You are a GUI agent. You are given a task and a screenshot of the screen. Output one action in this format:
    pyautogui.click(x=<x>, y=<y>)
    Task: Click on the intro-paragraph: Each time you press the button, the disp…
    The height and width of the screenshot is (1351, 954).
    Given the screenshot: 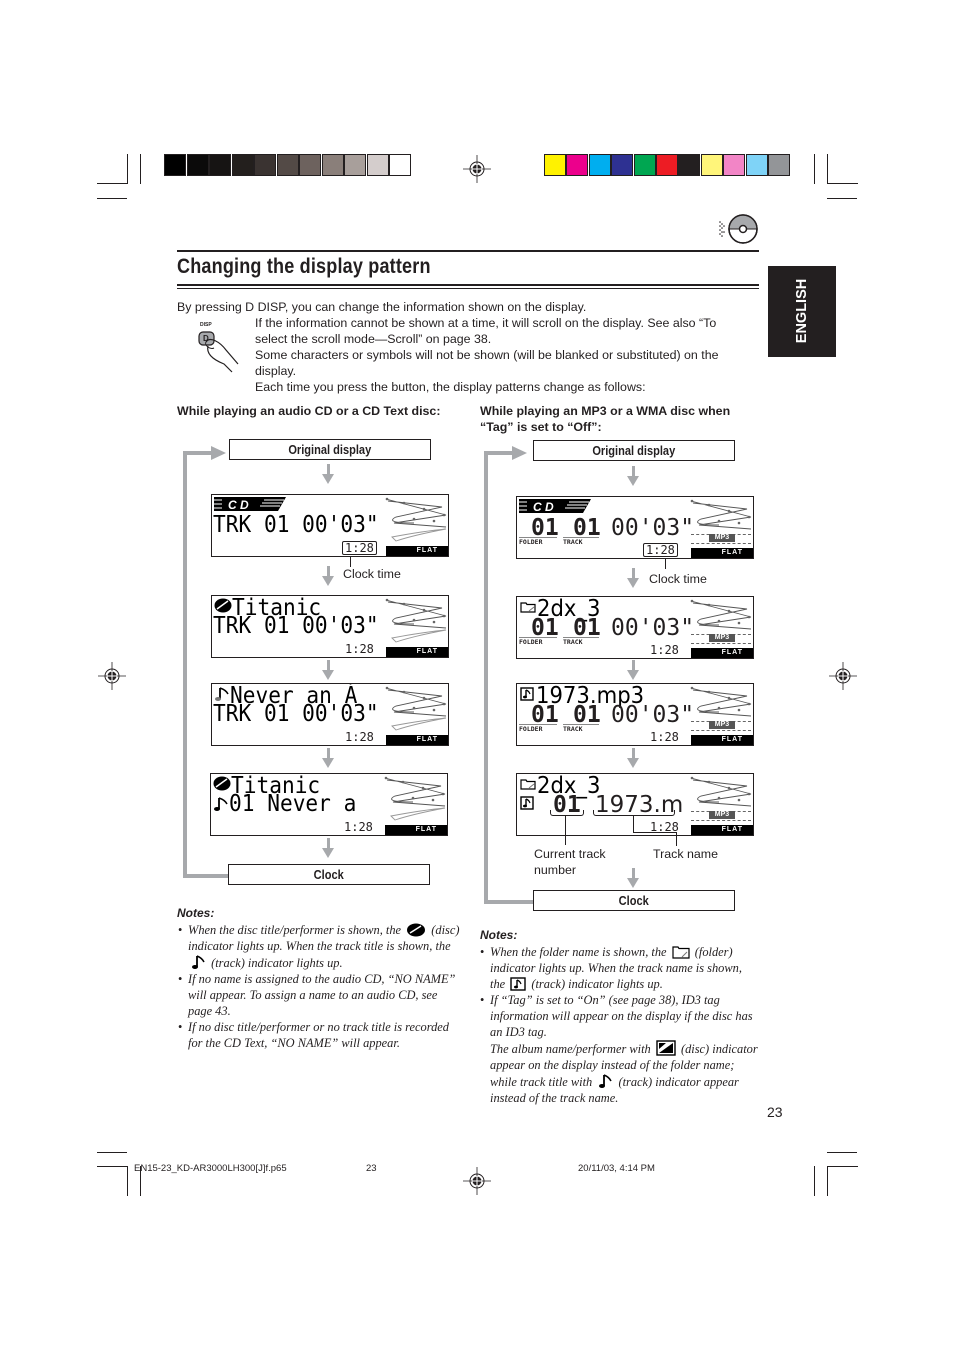 What is the action you would take?
    pyautogui.click(x=450, y=387)
    